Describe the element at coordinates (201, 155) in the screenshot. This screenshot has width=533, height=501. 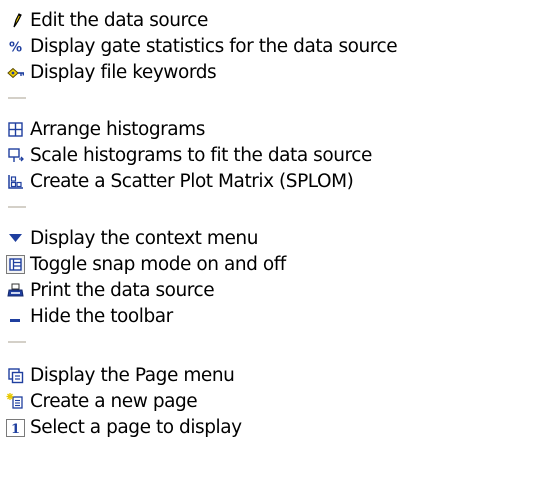
I see `legend-item-label: Scale histograms to fit the data source` at that location.